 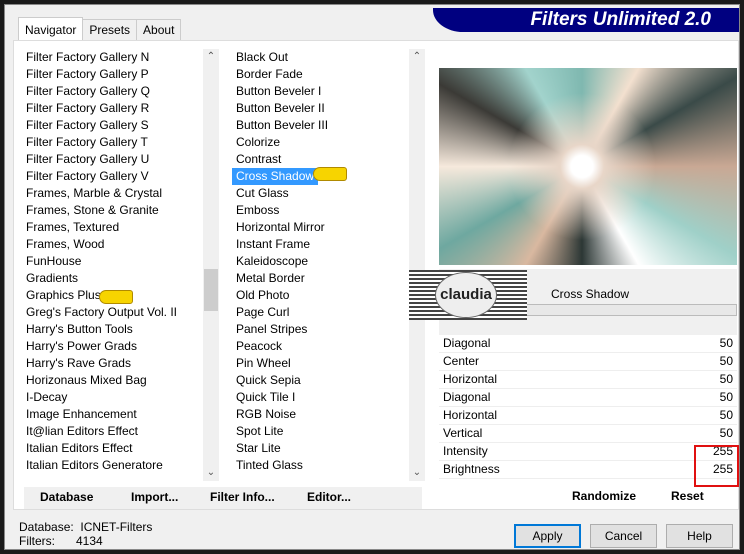 I want to click on filter-scrollbar: ⌃ ⌄, so click(x=417, y=265).